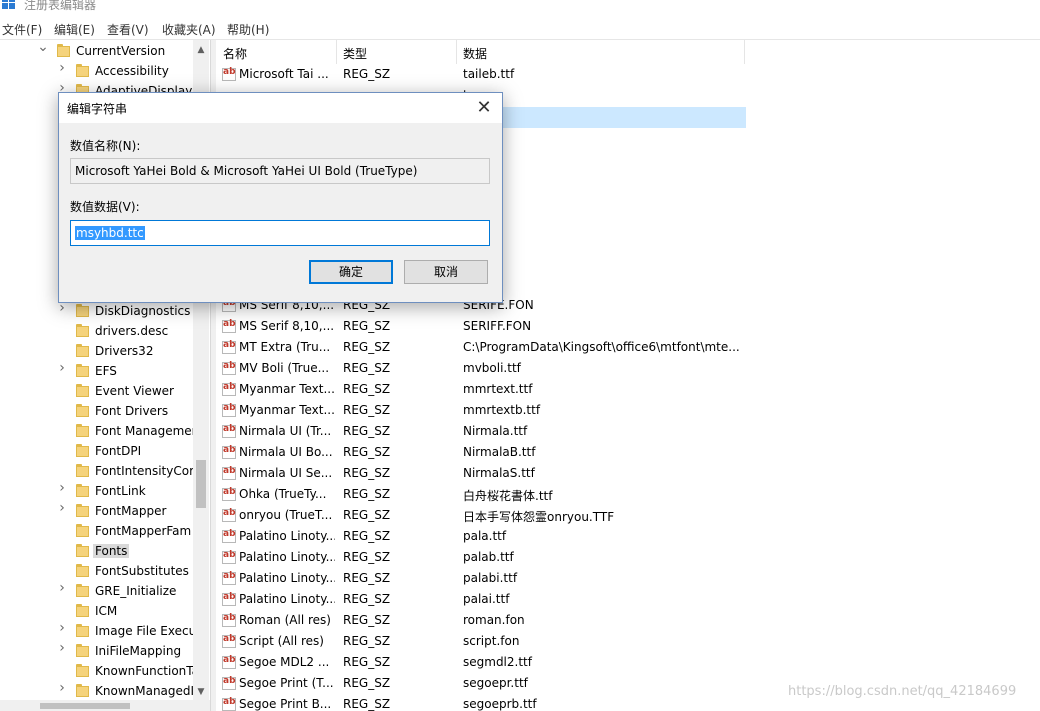 The width and height of the screenshot is (1040, 711). Describe the element at coordinates (96, 311) in the screenshot. I see `tree-item: › DiskDiagnostics` at that location.